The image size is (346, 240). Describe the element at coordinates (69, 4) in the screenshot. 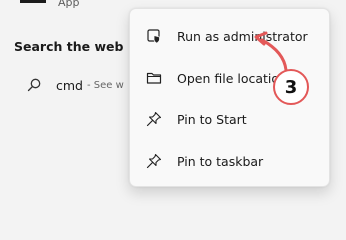

I see `app-type-label: App` at that location.